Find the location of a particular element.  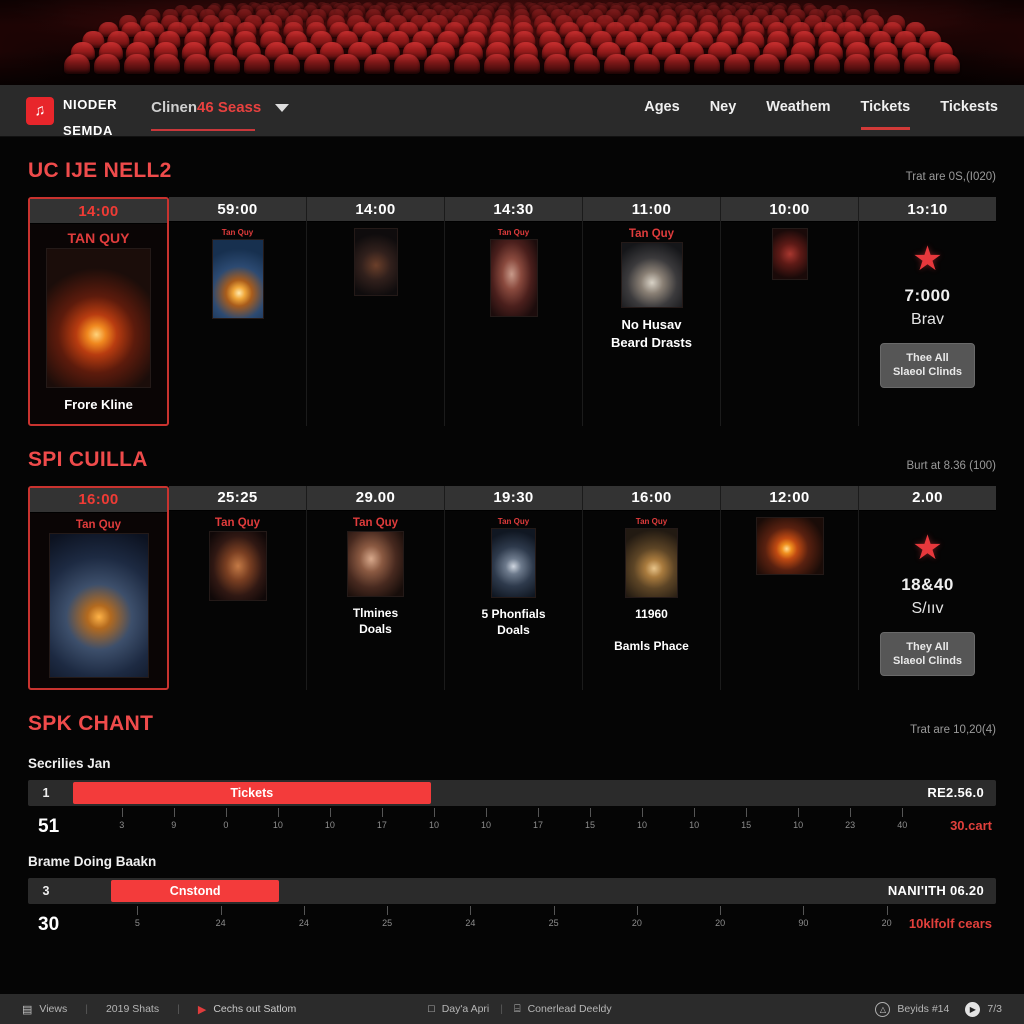

show-all-button: Thee All Slaeol Clinds is located at coordinates (927, 365).